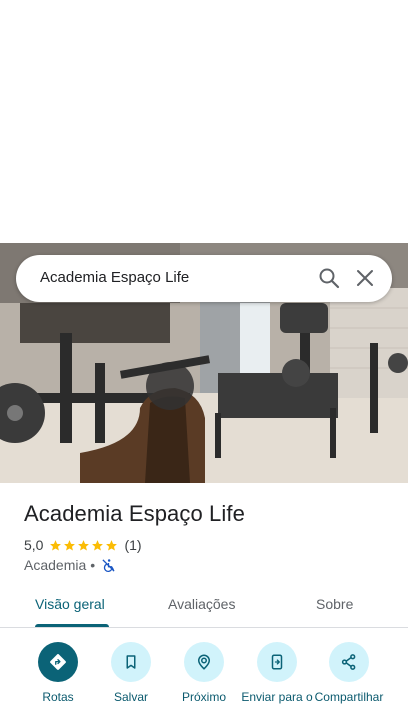 This screenshot has width=408, height=726. I want to click on search-icon, so click(329, 278).